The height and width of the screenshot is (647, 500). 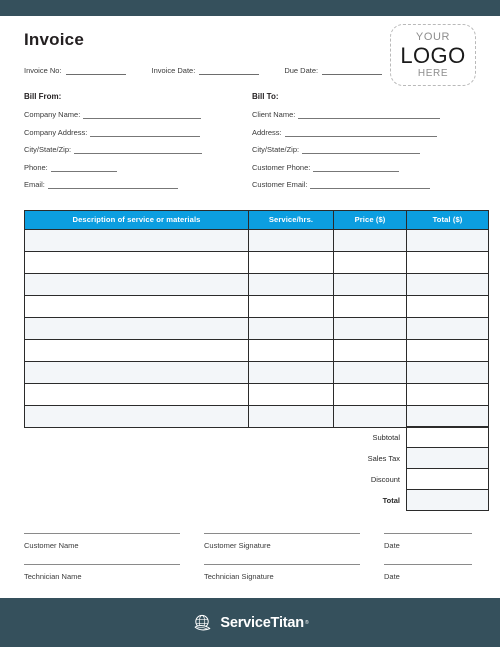 I want to click on client-address-input-rule, so click(x=360, y=132).